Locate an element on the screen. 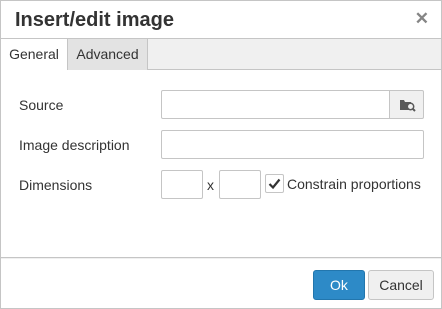  height-input is located at coordinates (240, 184).